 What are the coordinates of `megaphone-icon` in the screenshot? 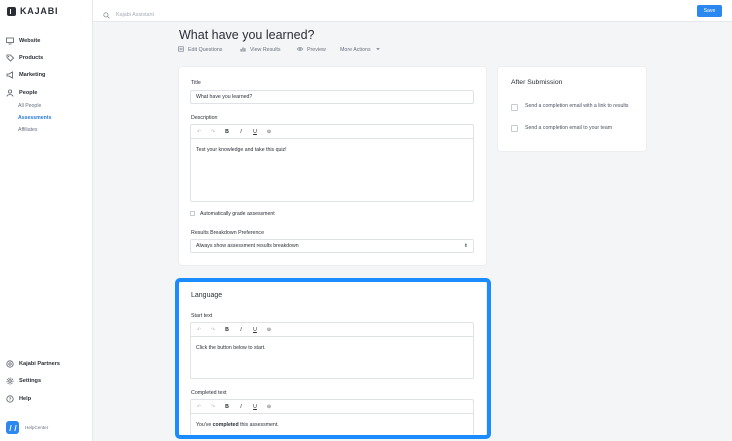 It's located at (10, 74).